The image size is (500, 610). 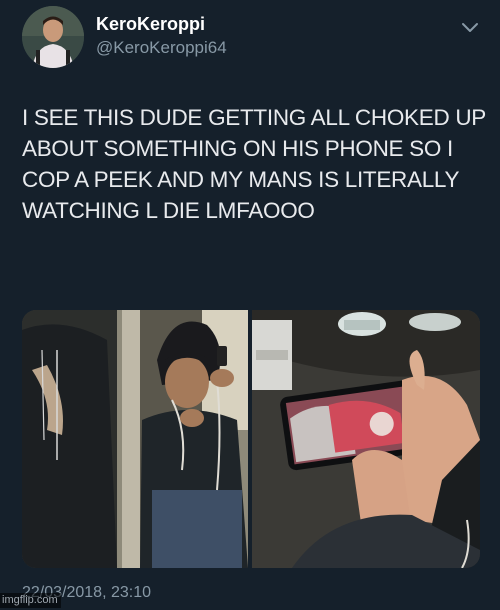 I want to click on tweet-menu-button, so click(x=470, y=27).